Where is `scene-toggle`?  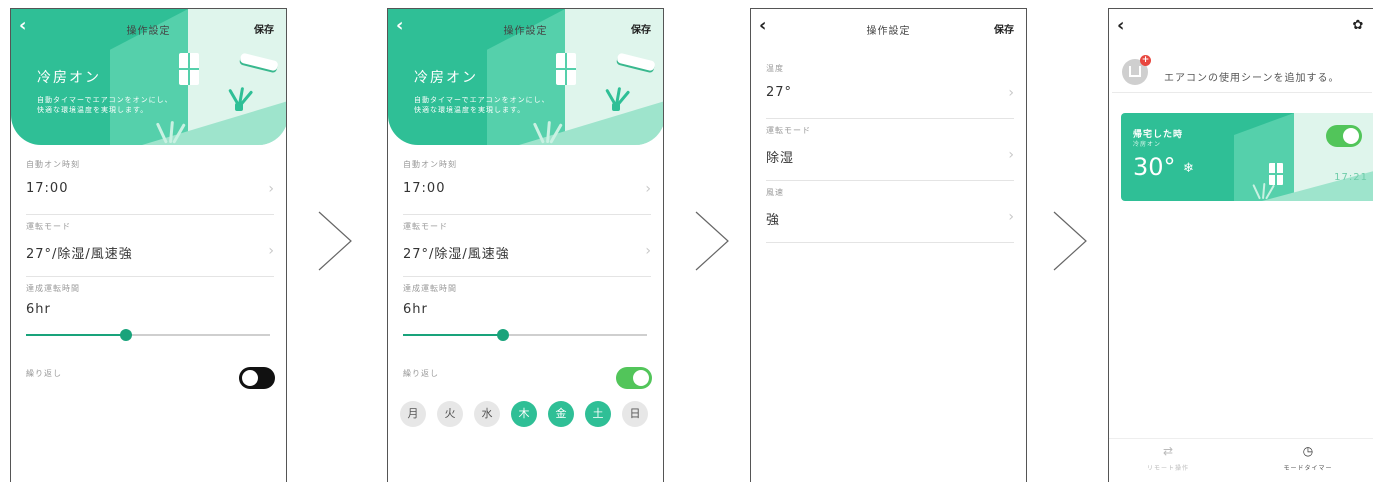 scene-toggle is located at coordinates (1344, 136).